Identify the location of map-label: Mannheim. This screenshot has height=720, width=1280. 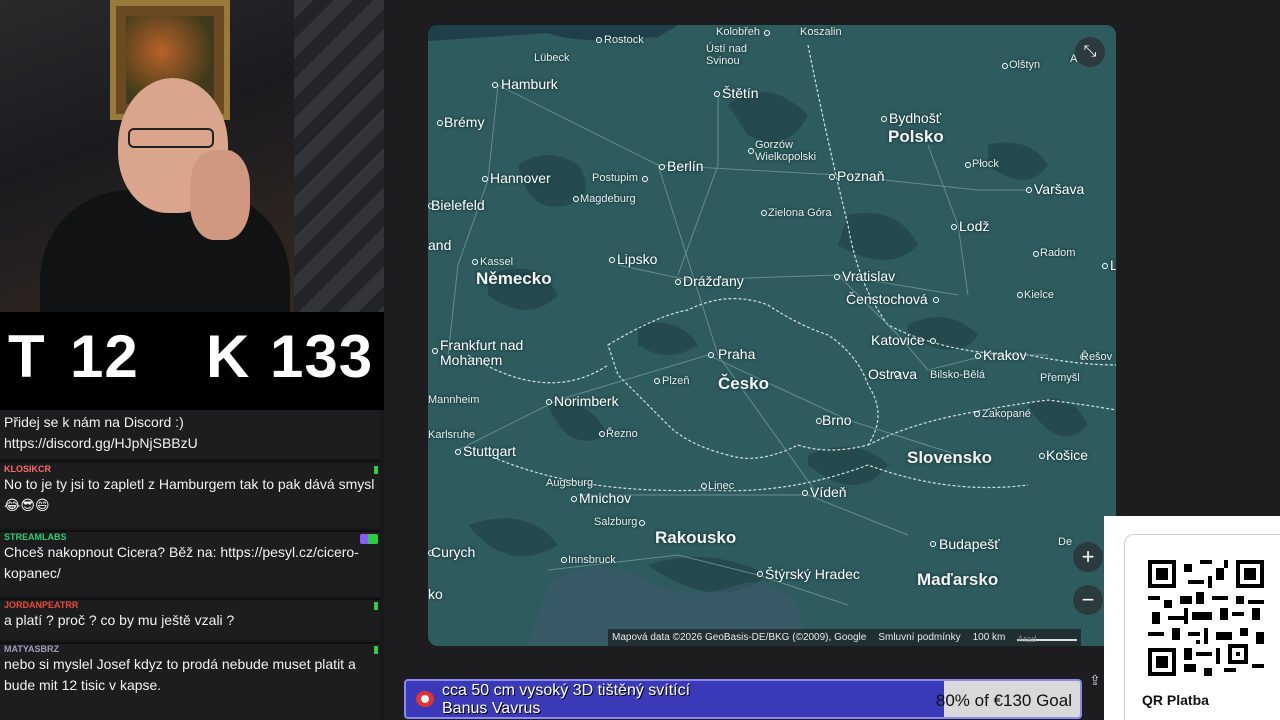
(454, 400).